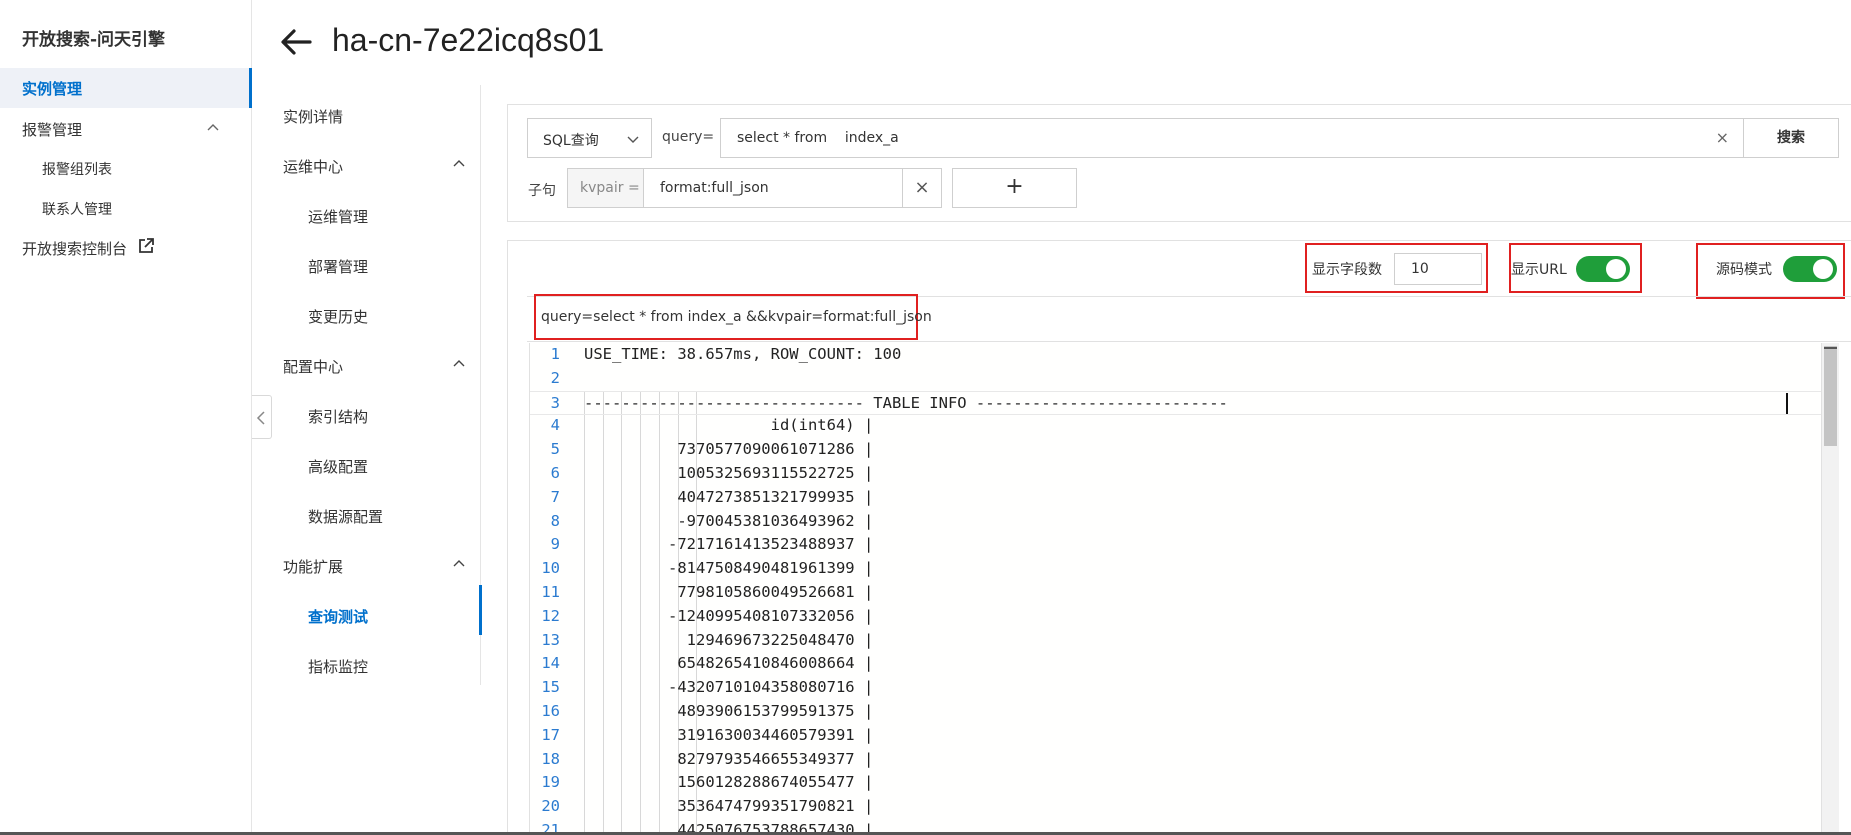  What do you see at coordinates (729, 663) in the screenshot?
I see `code-text: 6548265410846008664 |` at bounding box center [729, 663].